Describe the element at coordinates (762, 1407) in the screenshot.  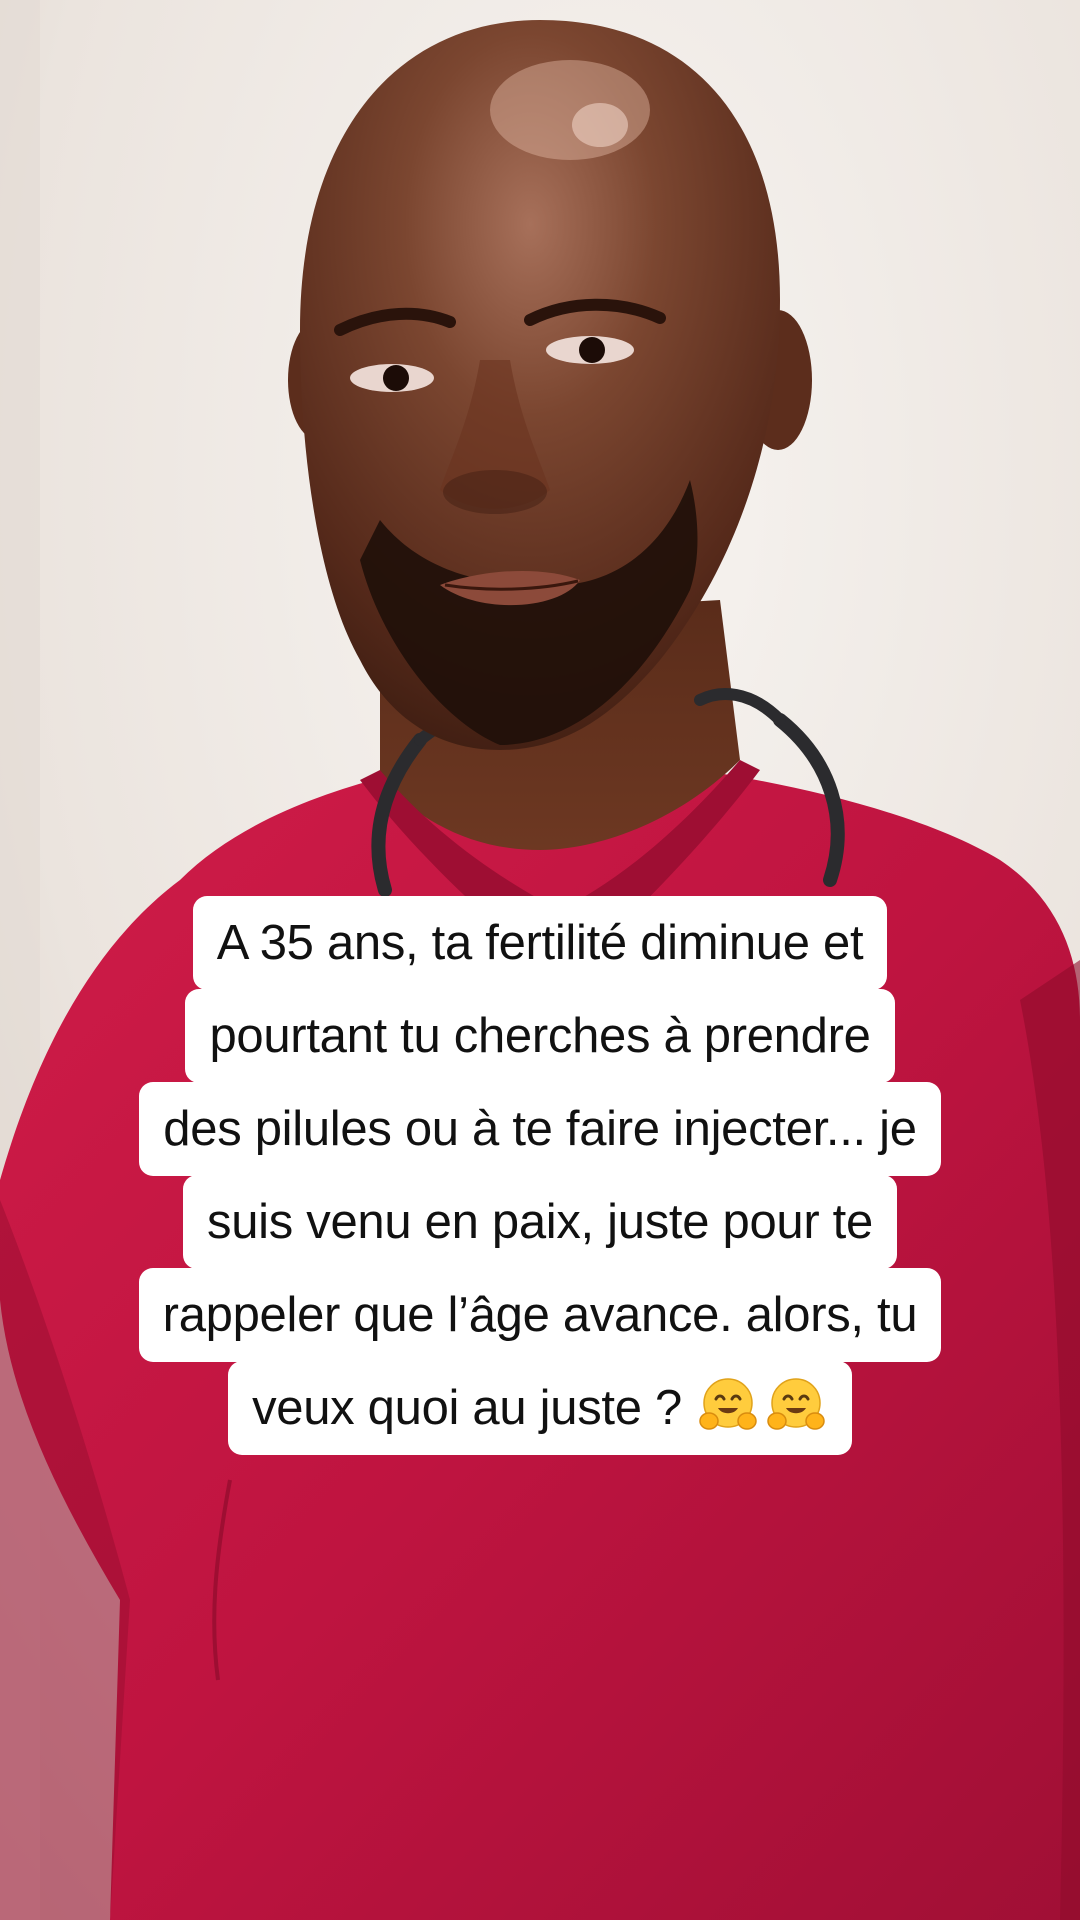
I see `emoji-group` at that location.